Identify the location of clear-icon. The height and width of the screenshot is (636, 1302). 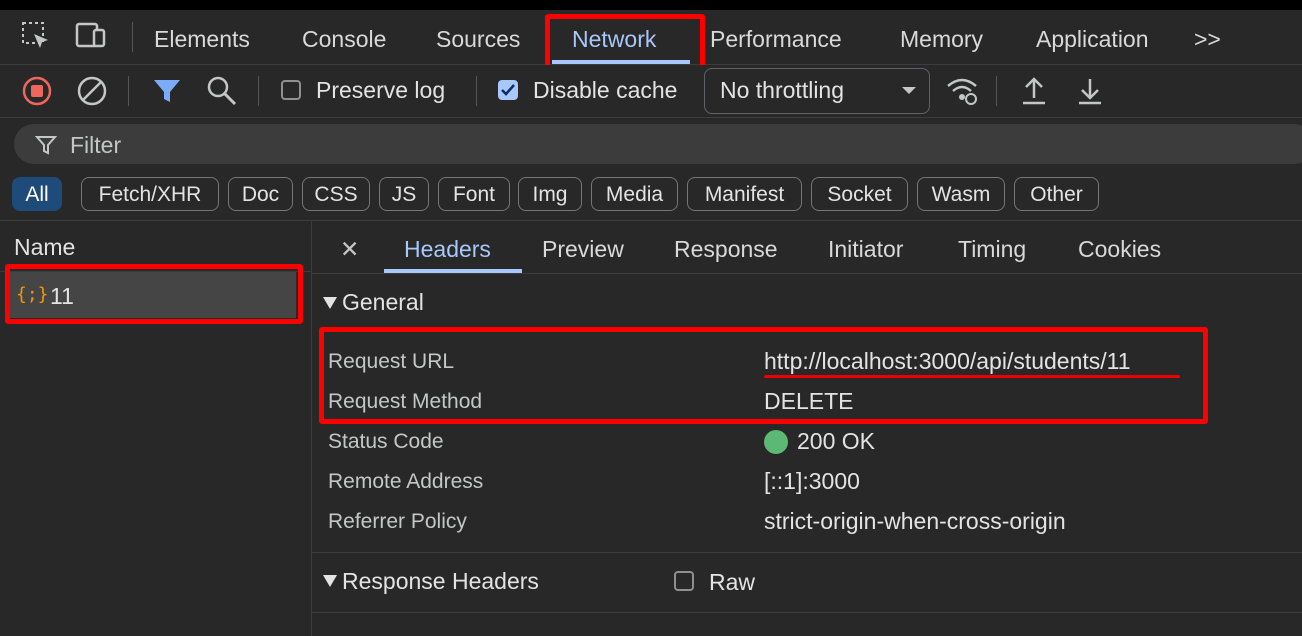
(92, 91).